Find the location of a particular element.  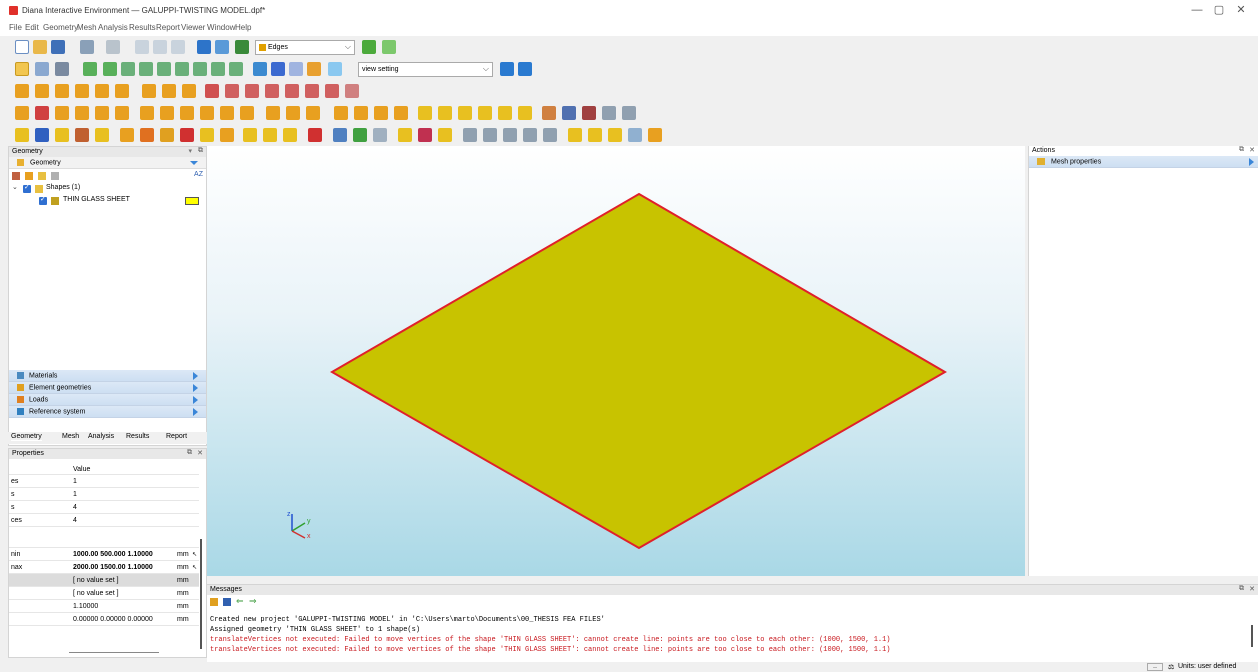

mesh-view-icon is located at coordinates (270, 135).